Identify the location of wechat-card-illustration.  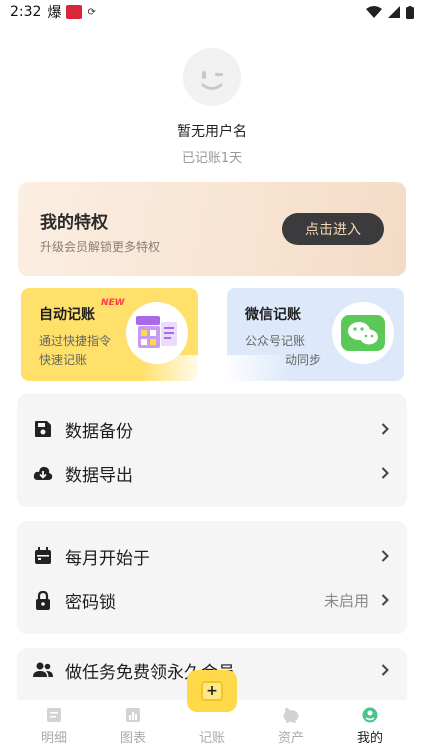
(363, 333).